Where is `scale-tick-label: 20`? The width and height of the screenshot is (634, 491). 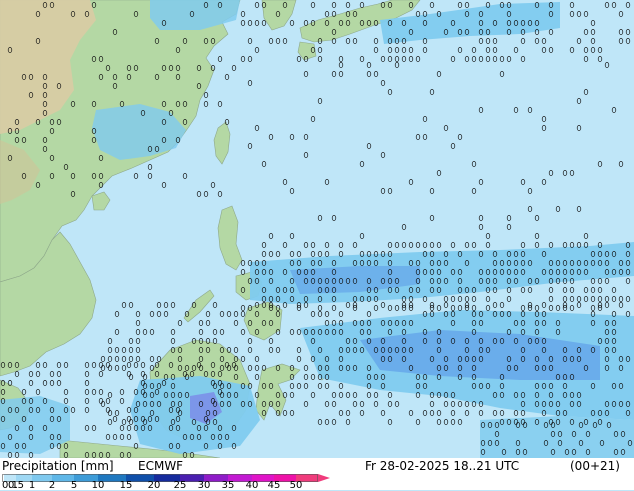 scale-tick-label: 20 is located at coordinates (154, 485).